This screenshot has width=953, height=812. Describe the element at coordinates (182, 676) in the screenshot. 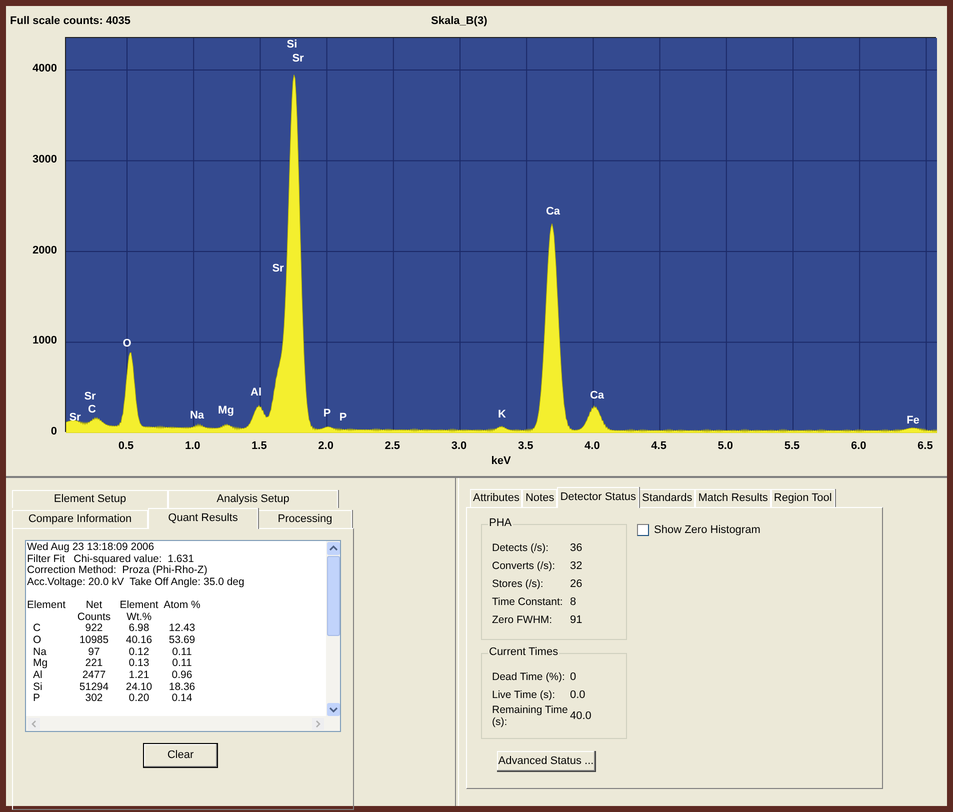

I see `table-cell-text: 0.96` at that location.